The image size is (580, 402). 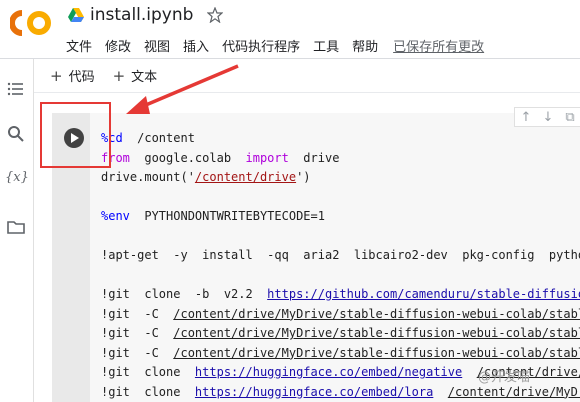 I want to click on left-sidebar: {x}, so click(x=17, y=230).